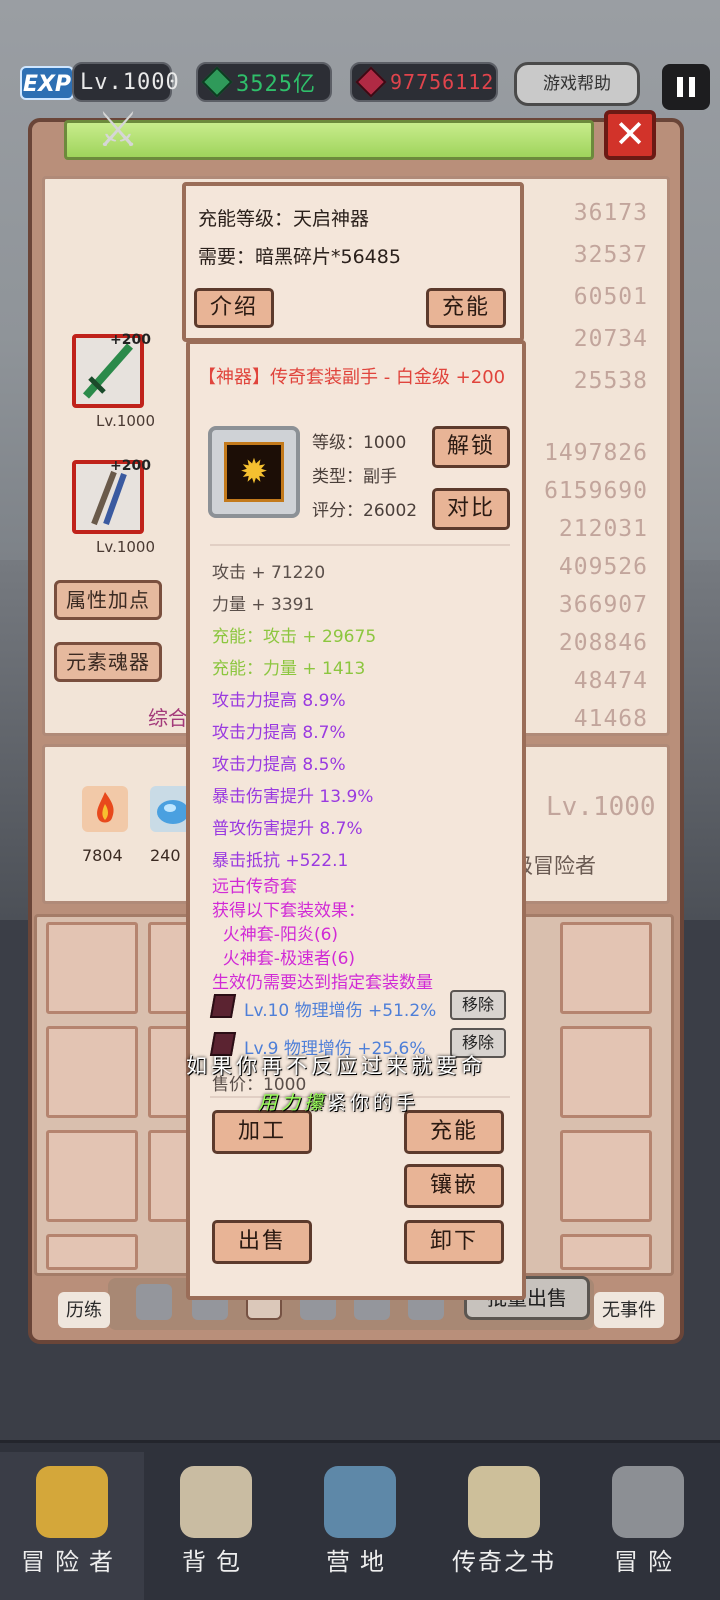  Describe the element at coordinates (610, 681) in the screenshot. I see `stat-value: 48474` at that location.